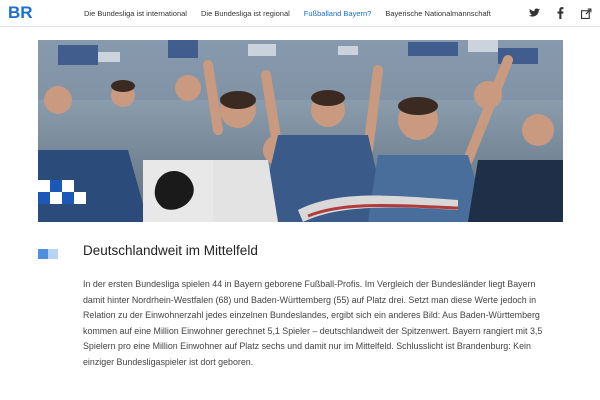 The image size is (600, 400). I want to click on twitter-icon, so click(534, 13).